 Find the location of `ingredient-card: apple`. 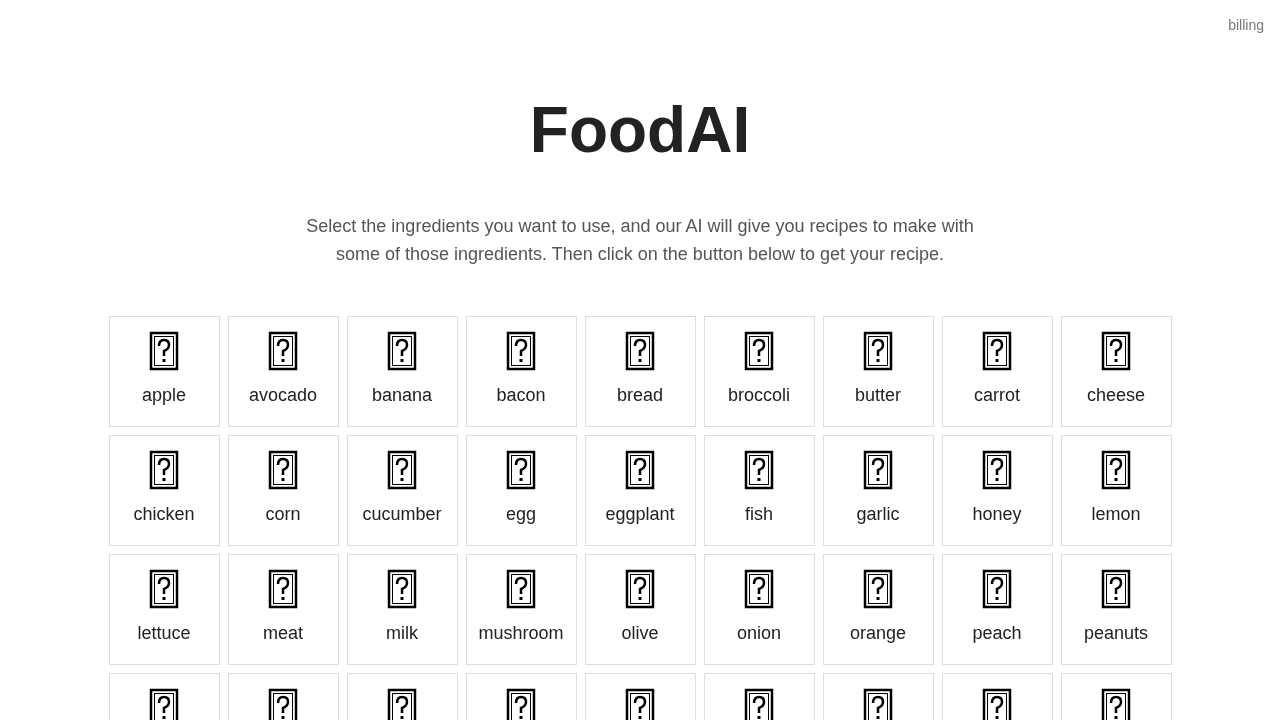

ingredient-card: apple is located at coordinates (164, 371).